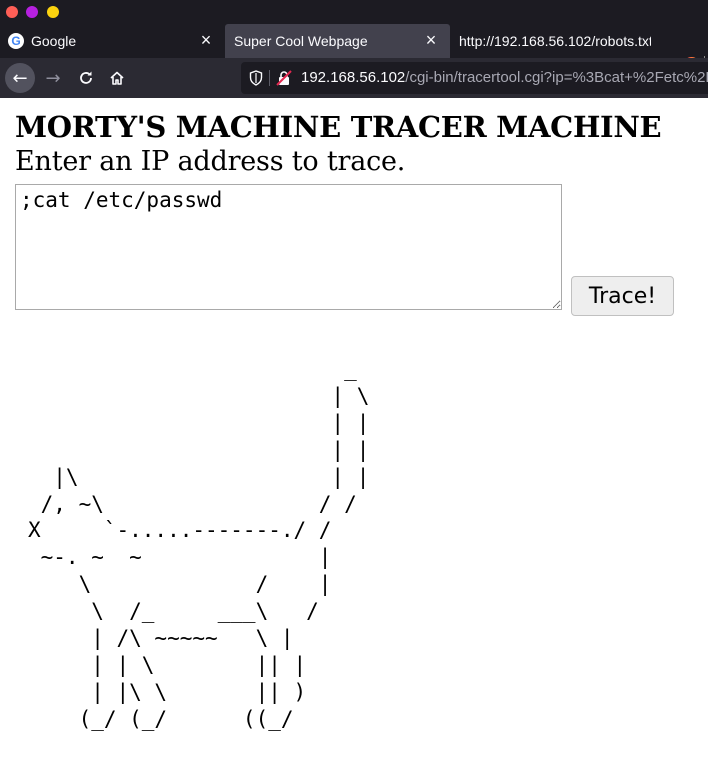  What do you see at coordinates (301, 41) in the screenshot?
I see `tab-label: Super Cool Webpage` at bounding box center [301, 41].